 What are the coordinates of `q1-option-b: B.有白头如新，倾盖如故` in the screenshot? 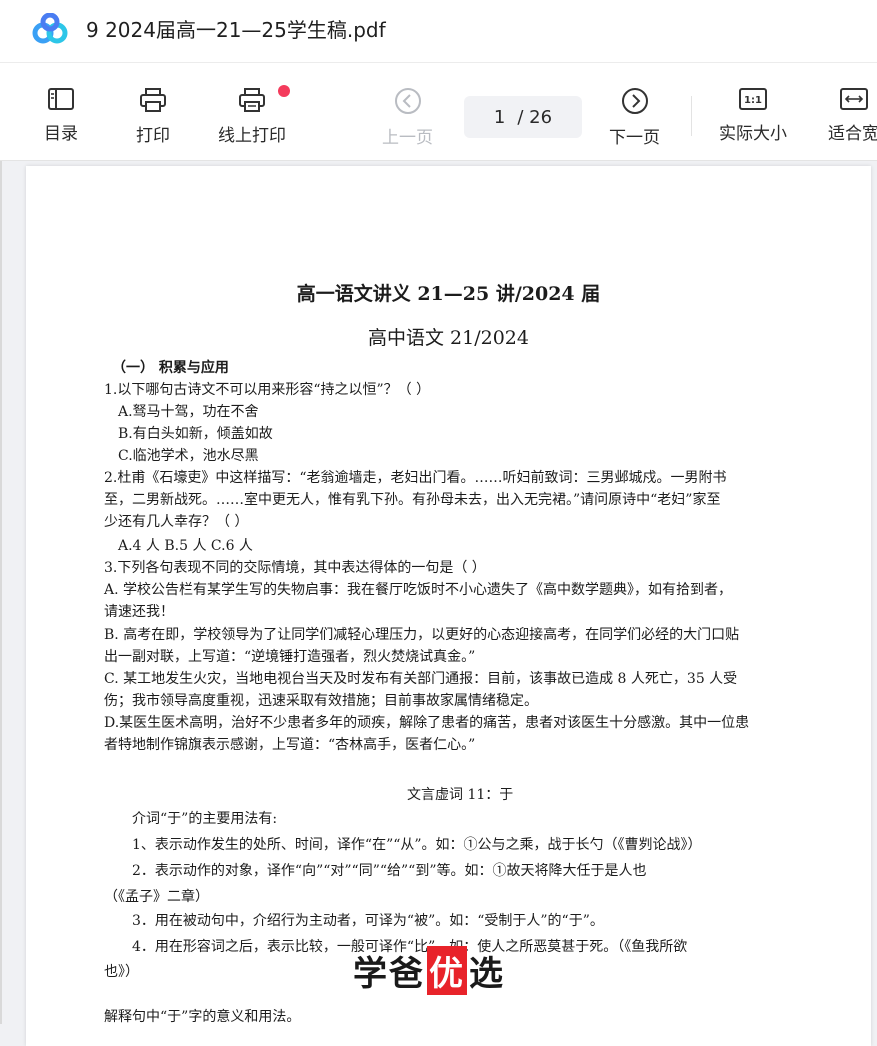 It's located at (195, 434).